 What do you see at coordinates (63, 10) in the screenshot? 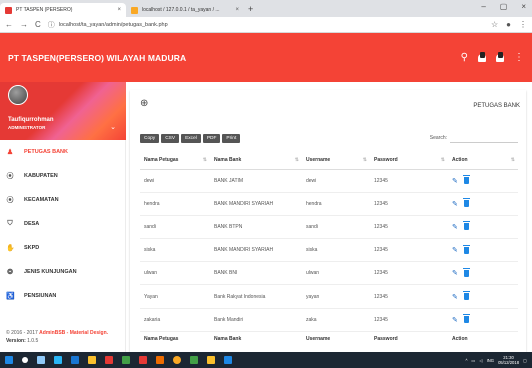
I see `browser-tab-active: PT TASPEN (PERSERO) ×` at bounding box center [63, 10].